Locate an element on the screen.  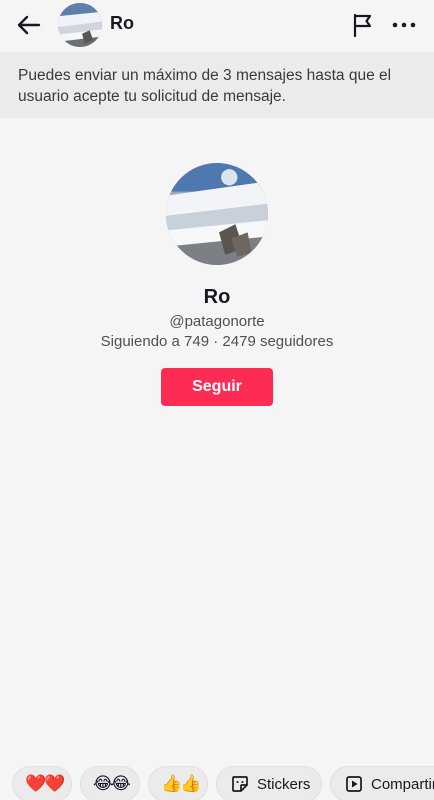
header-title: Ro is located at coordinates (122, 23).